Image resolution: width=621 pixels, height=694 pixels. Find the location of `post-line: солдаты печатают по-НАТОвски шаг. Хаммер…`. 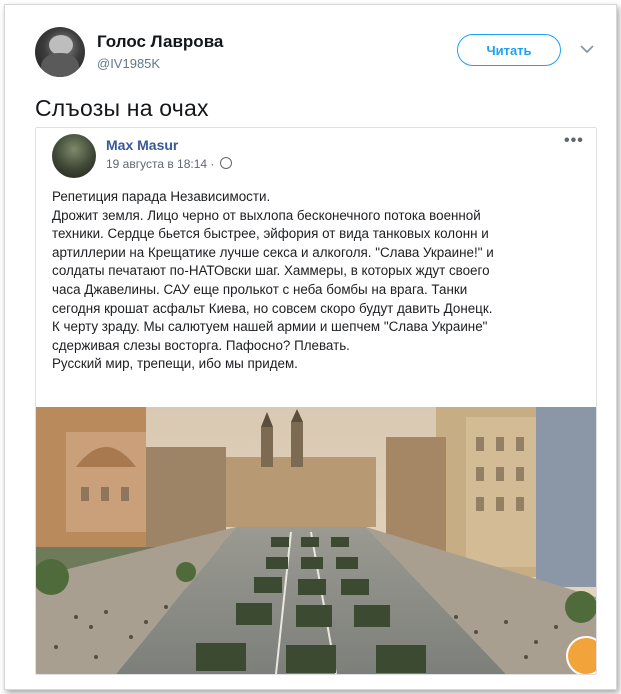

post-line: солдаты печатают по-НАТОвски шаг. Хаммер… is located at coordinates (271, 271).